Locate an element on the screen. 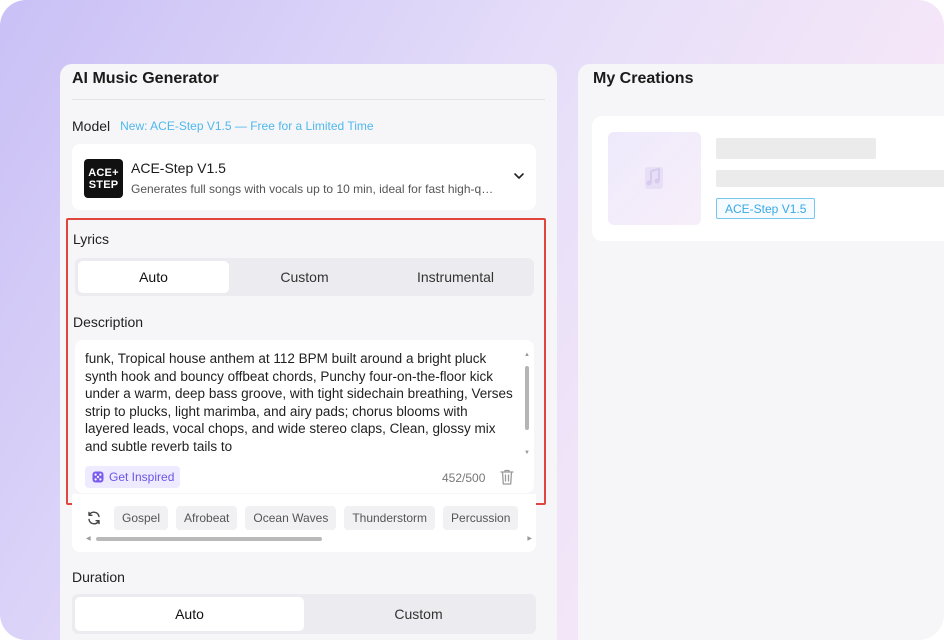  loading-title-placeholder is located at coordinates (796, 148).